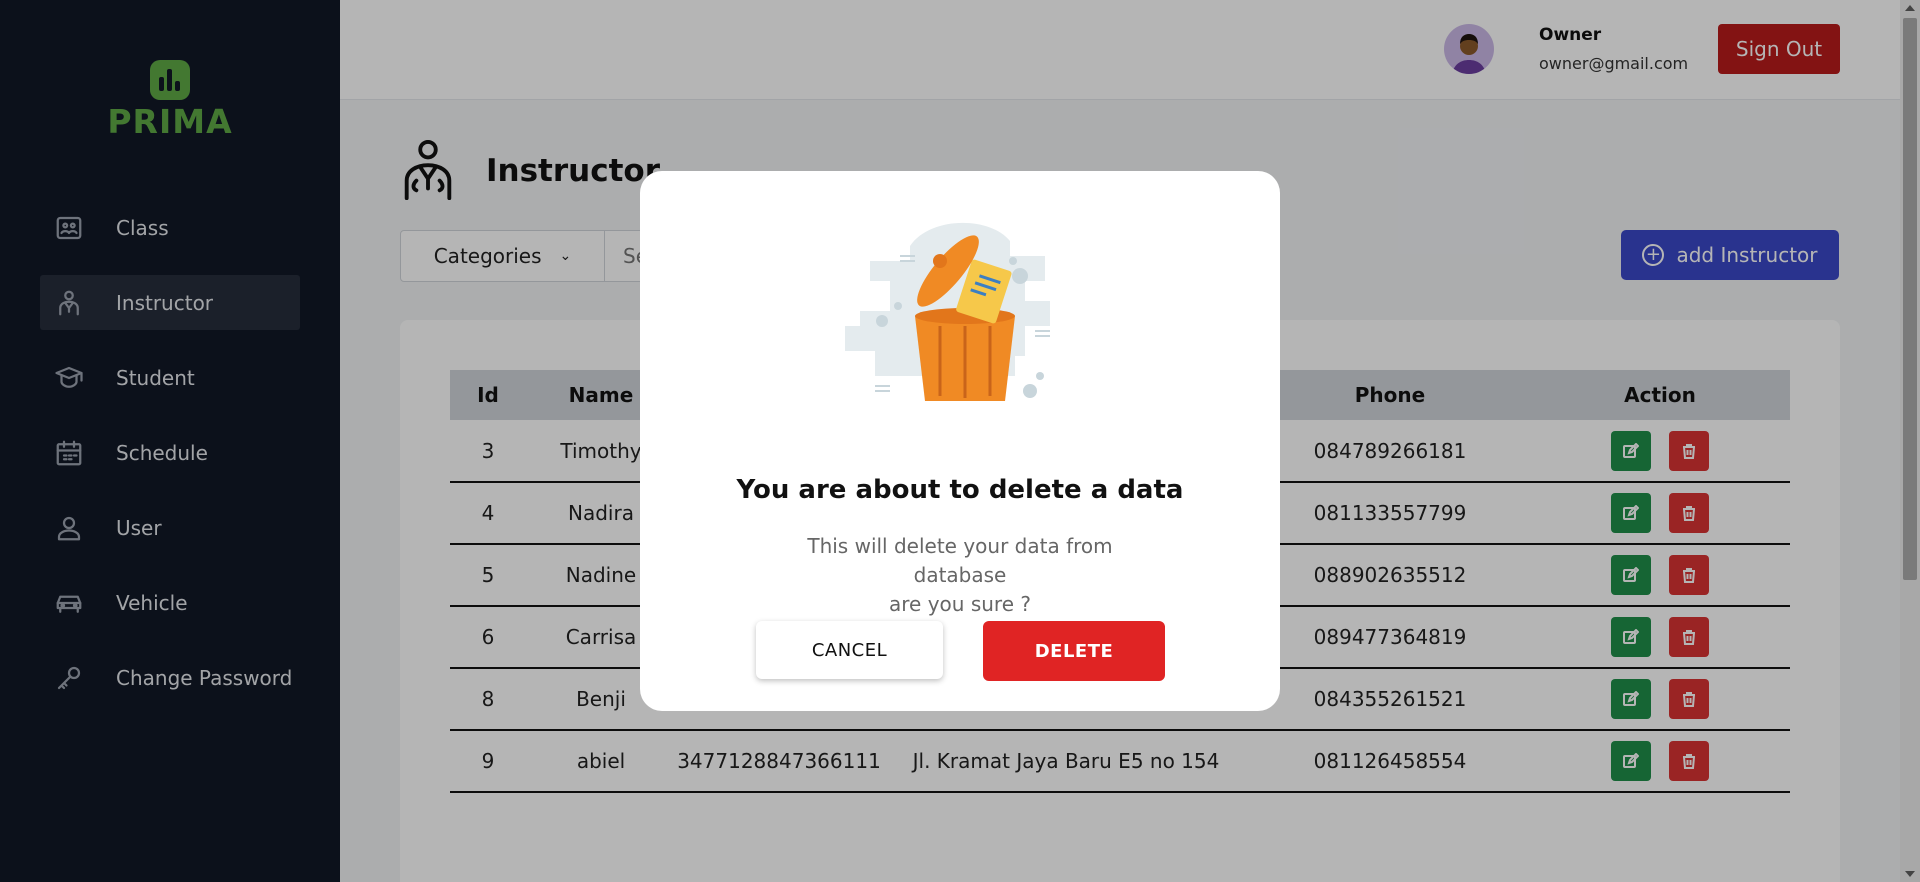  What do you see at coordinates (1074, 651) in the screenshot?
I see `delete-button: DELETE` at bounding box center [1074, 651].